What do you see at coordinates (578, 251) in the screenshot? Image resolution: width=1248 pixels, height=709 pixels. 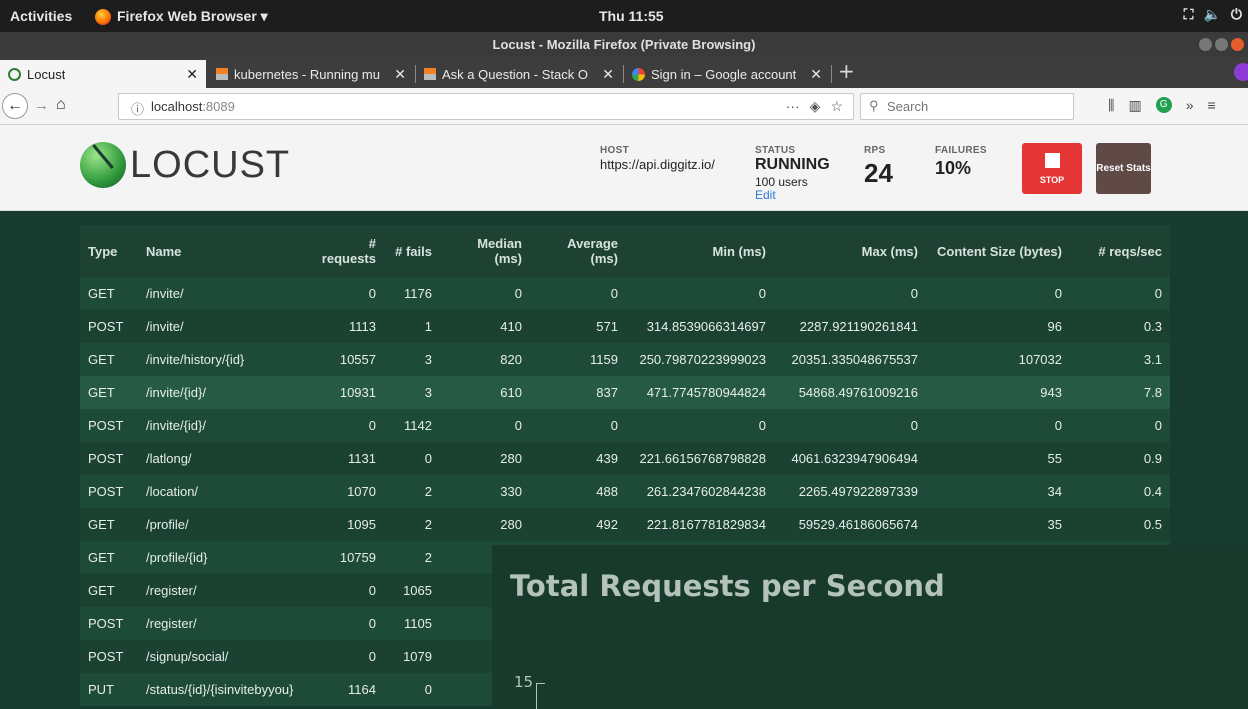 I see `column-header: Average (ms)` at bounding box center [578, 251].